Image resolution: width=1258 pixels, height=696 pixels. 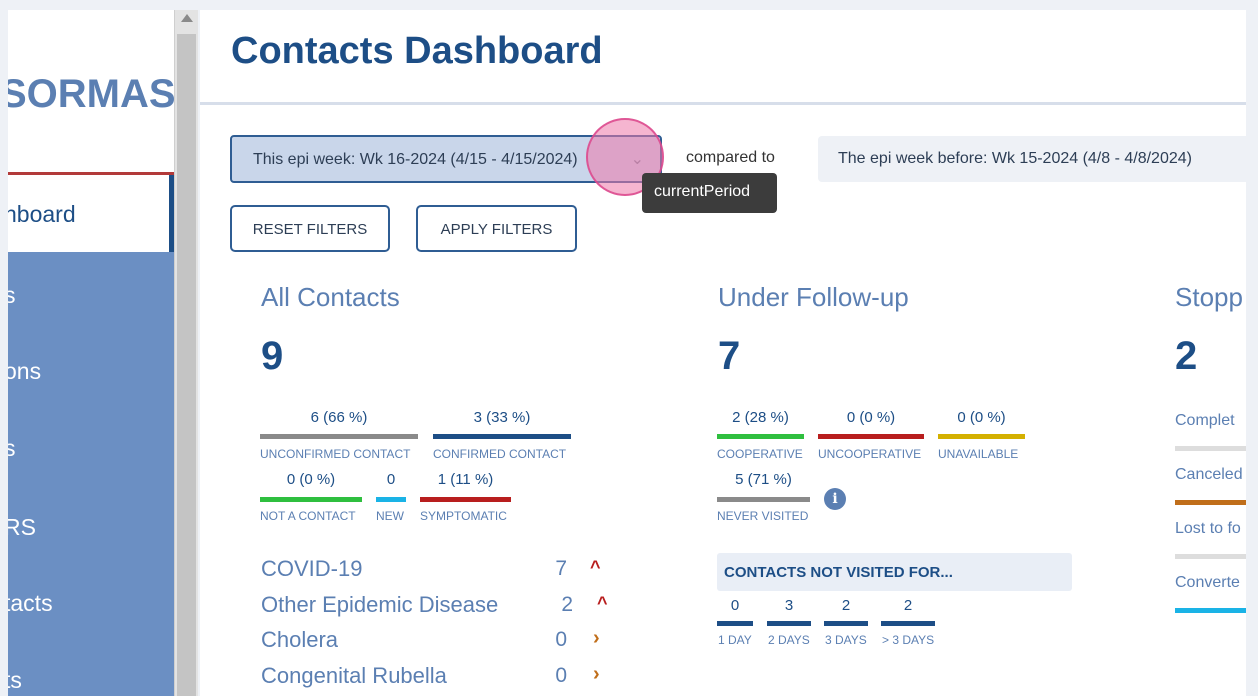 What do you see at coordinates (908, 640) in the screenshot?
I see `stat-label: > 3 DAYS` at bounding box center [908, 640].